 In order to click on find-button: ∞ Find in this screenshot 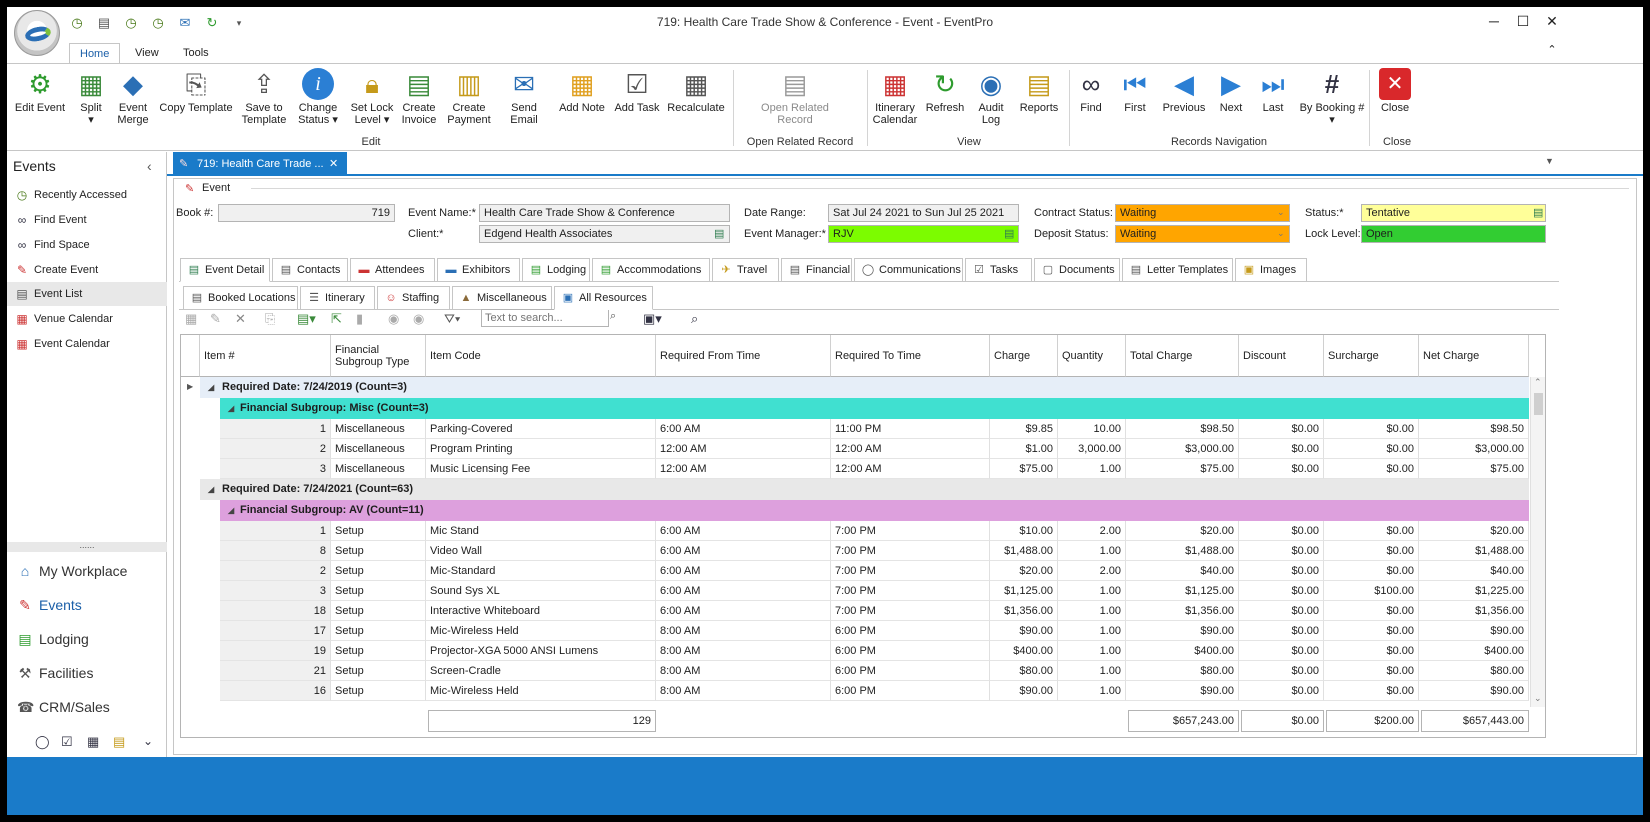, I will do `click(1091, 100)`.